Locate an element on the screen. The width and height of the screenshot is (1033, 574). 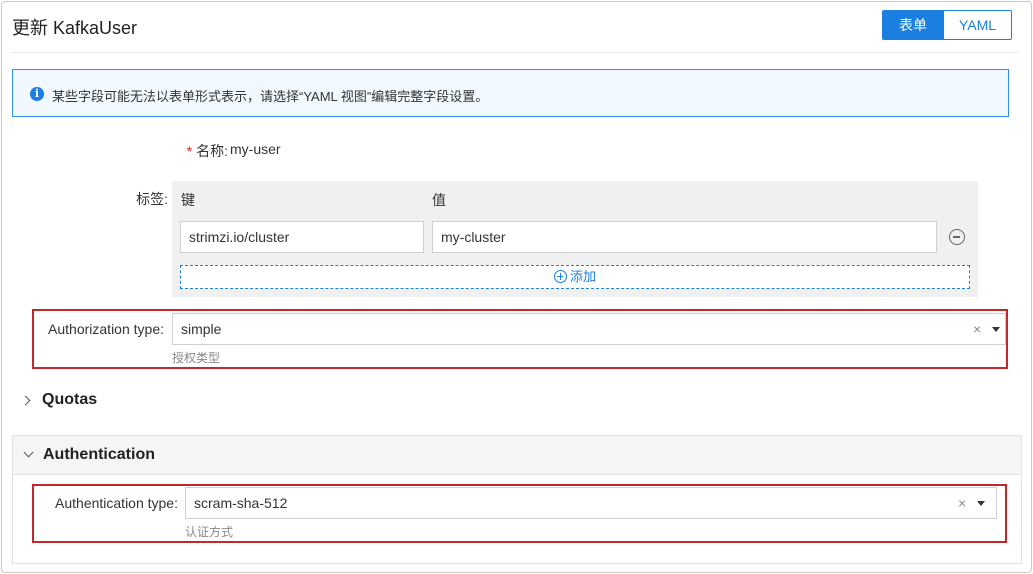
authentication-section-header is located at coordinates (517, 455).